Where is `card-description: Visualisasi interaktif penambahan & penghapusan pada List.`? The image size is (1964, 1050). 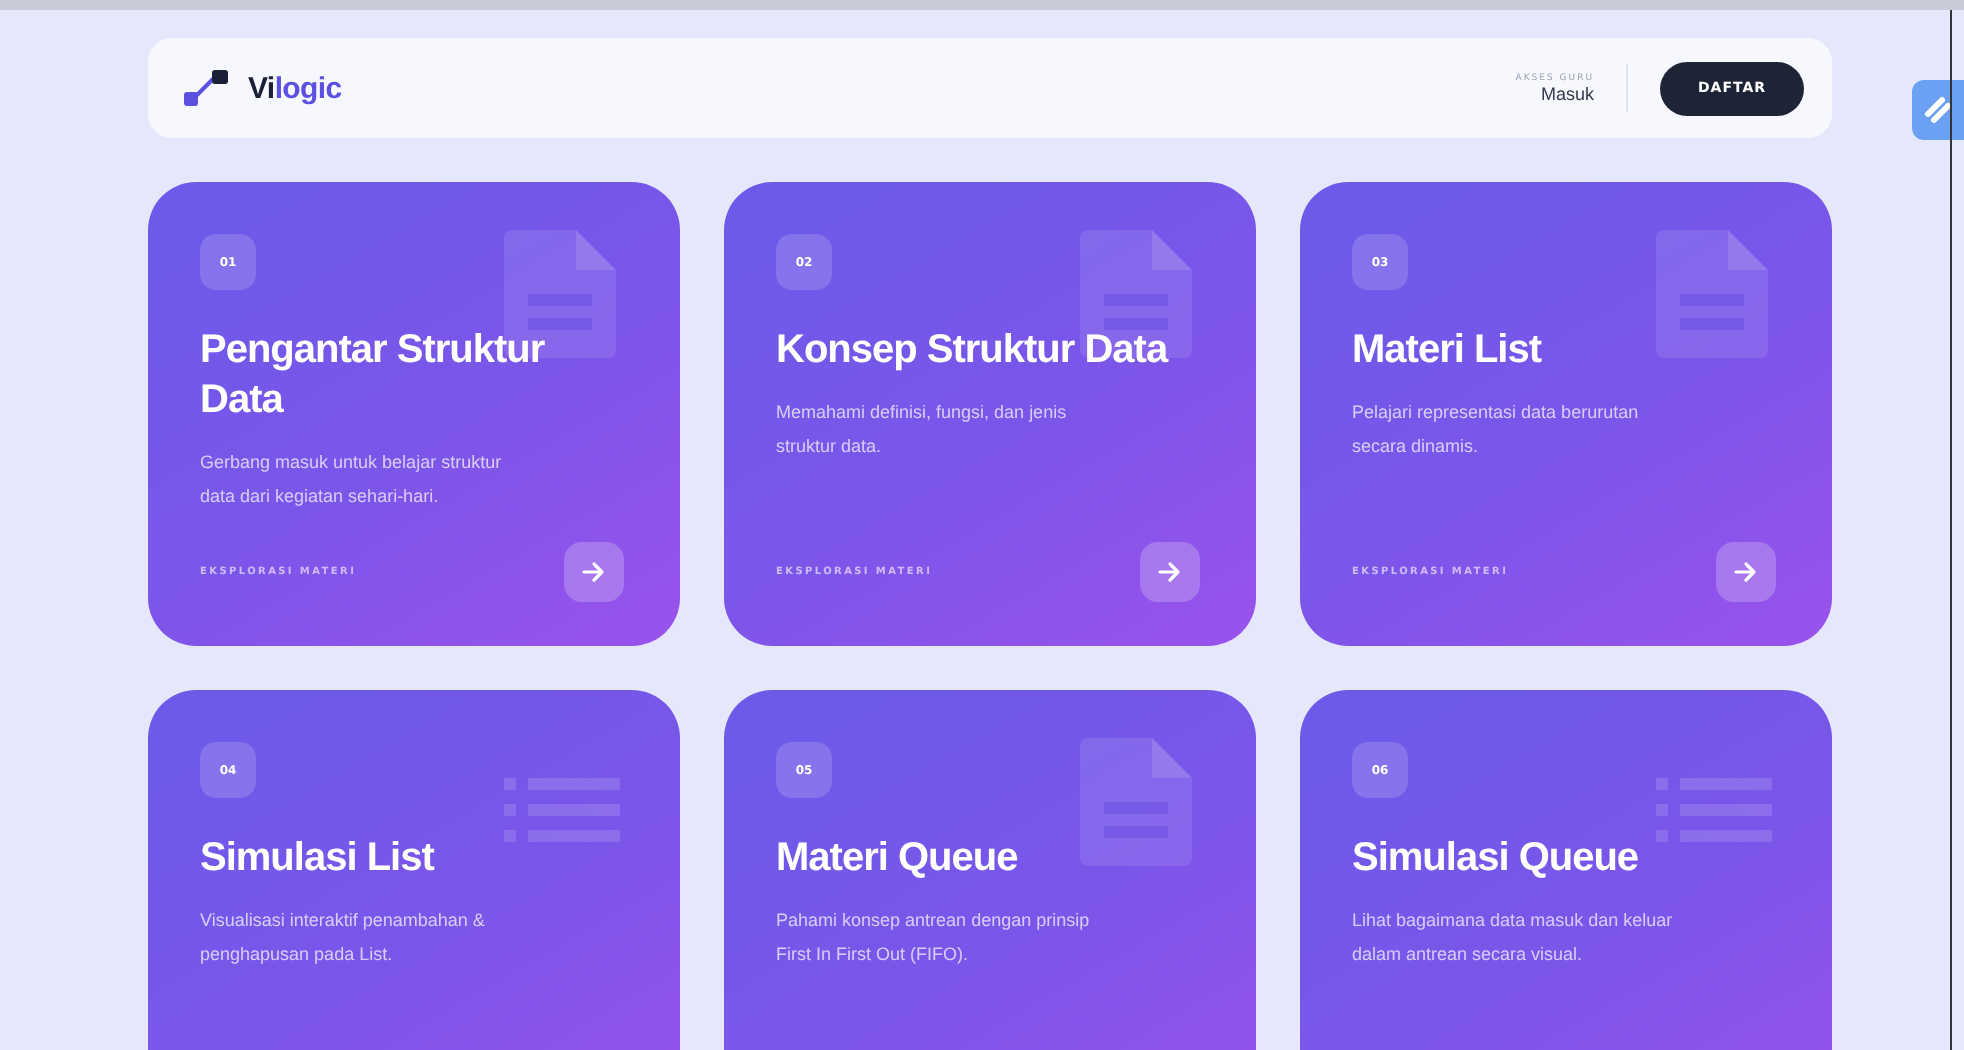 card-description: Visualisasi interaktif penambahan & penghapusan pada List. is located at coordinates (343, 938).